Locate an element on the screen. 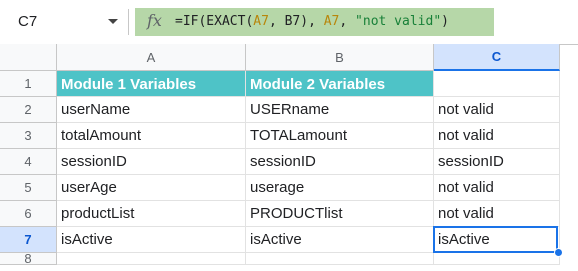  row-header-2: 2 is located at coordinates (28, 110).